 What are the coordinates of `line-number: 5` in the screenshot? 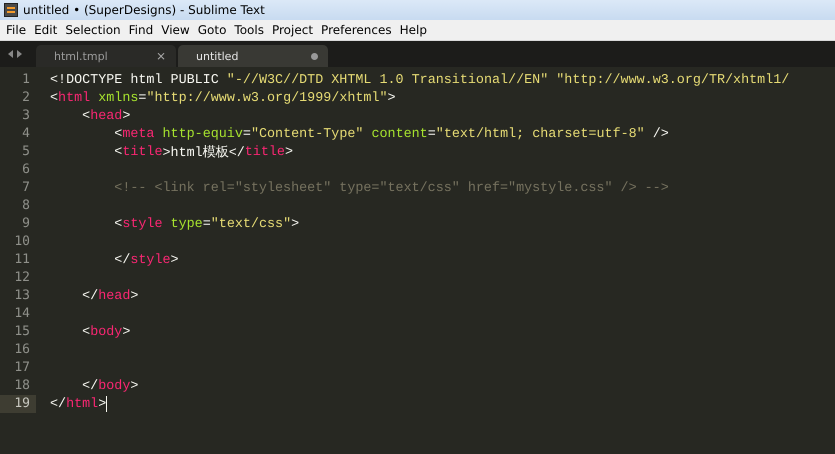 It's located at (26, 152).